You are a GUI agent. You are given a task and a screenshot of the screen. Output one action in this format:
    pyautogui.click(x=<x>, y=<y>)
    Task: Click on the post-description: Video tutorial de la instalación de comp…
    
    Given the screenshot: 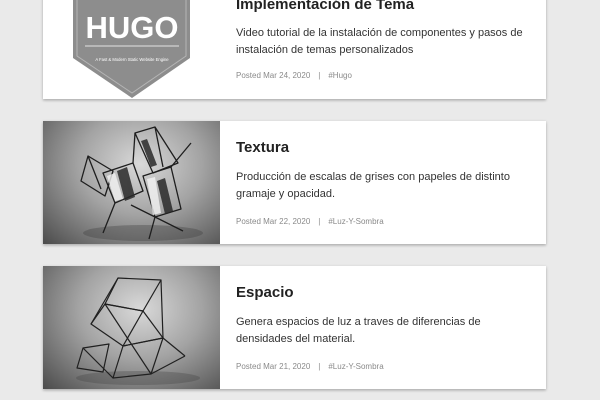 What is the action you would take?
    pyautogui.click(x=379, y=41)
    